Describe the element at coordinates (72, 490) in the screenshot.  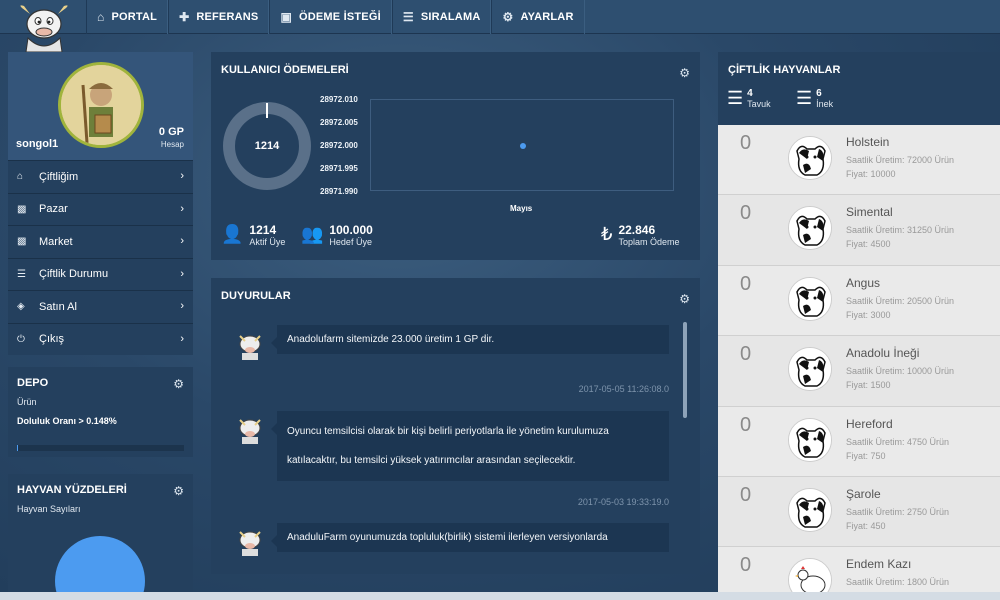
I see `hayvan-title: HAYVAN YÜZDELERİ` at that location.